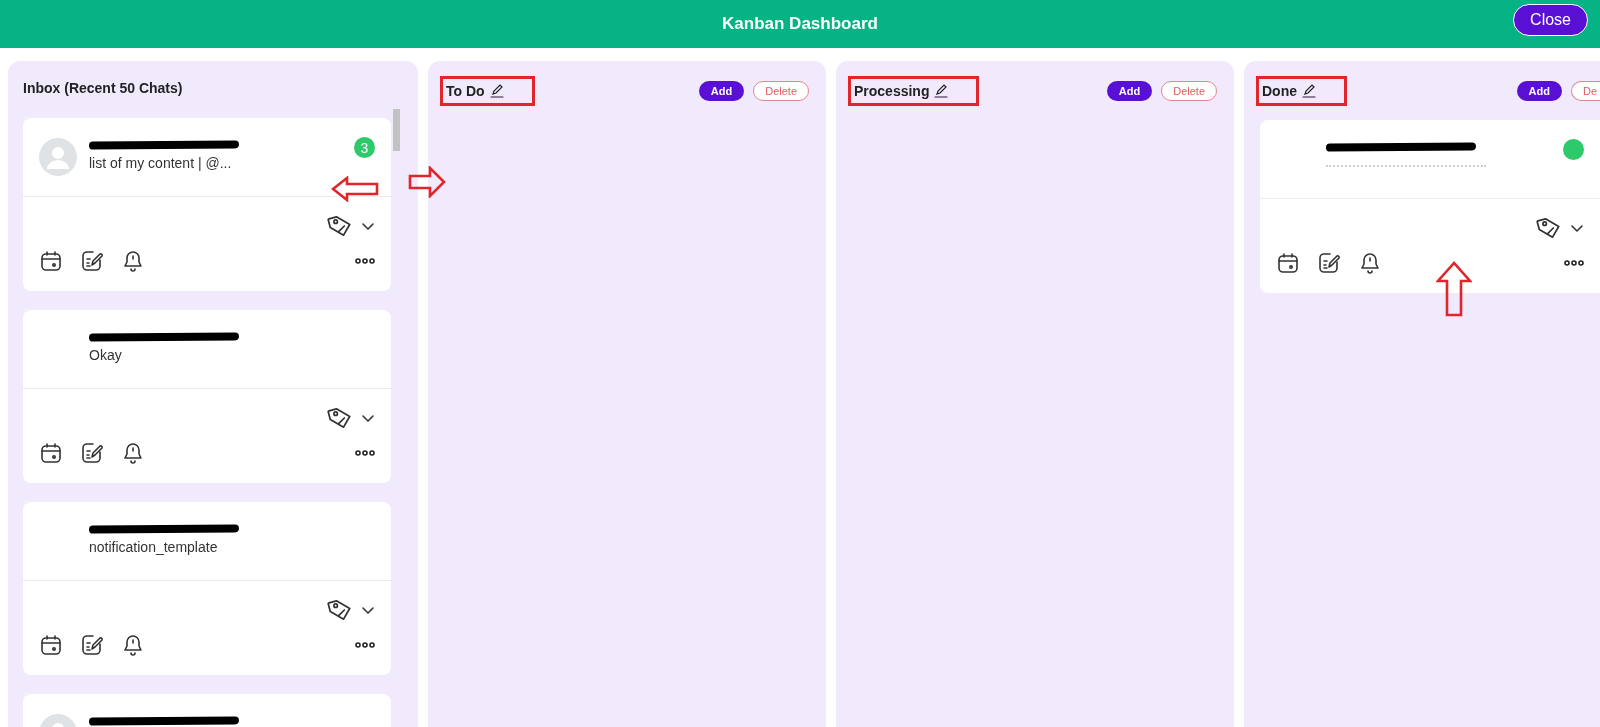 The image size is (1600, 727). Describe the element at coordinates (1585, 91) in the screenshot. I see `delete-button: De` at that location.